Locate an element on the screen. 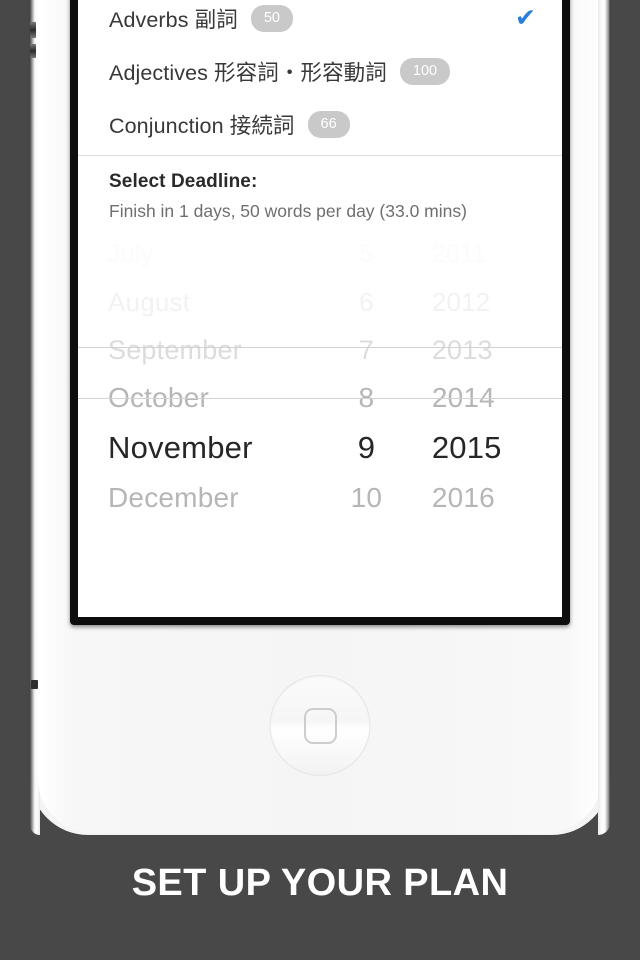  category-row: Adverbs 副詞 50 ✔ is located at coordinates (320, 22).